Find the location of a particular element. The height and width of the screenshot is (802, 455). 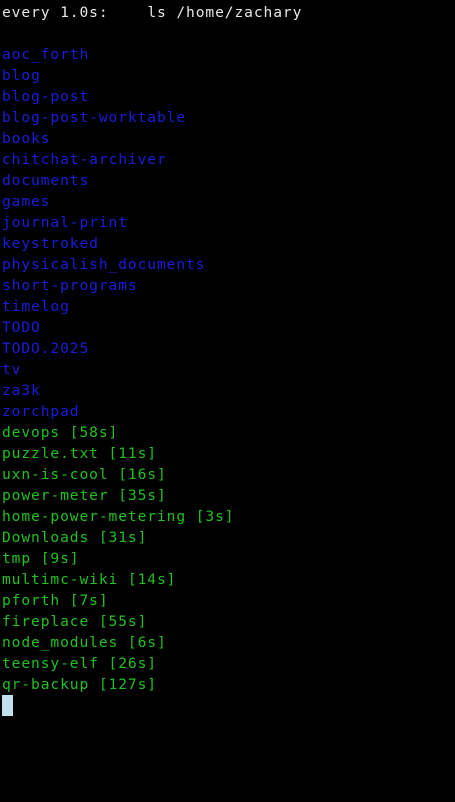

list-item: zorchpad is located at coordinates (41, 411).